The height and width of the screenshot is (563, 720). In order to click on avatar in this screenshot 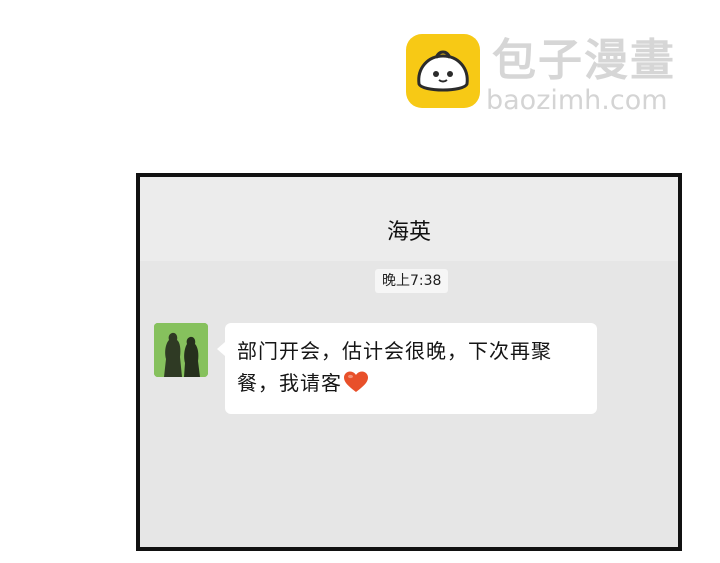, I will do `click(181, 350)`.